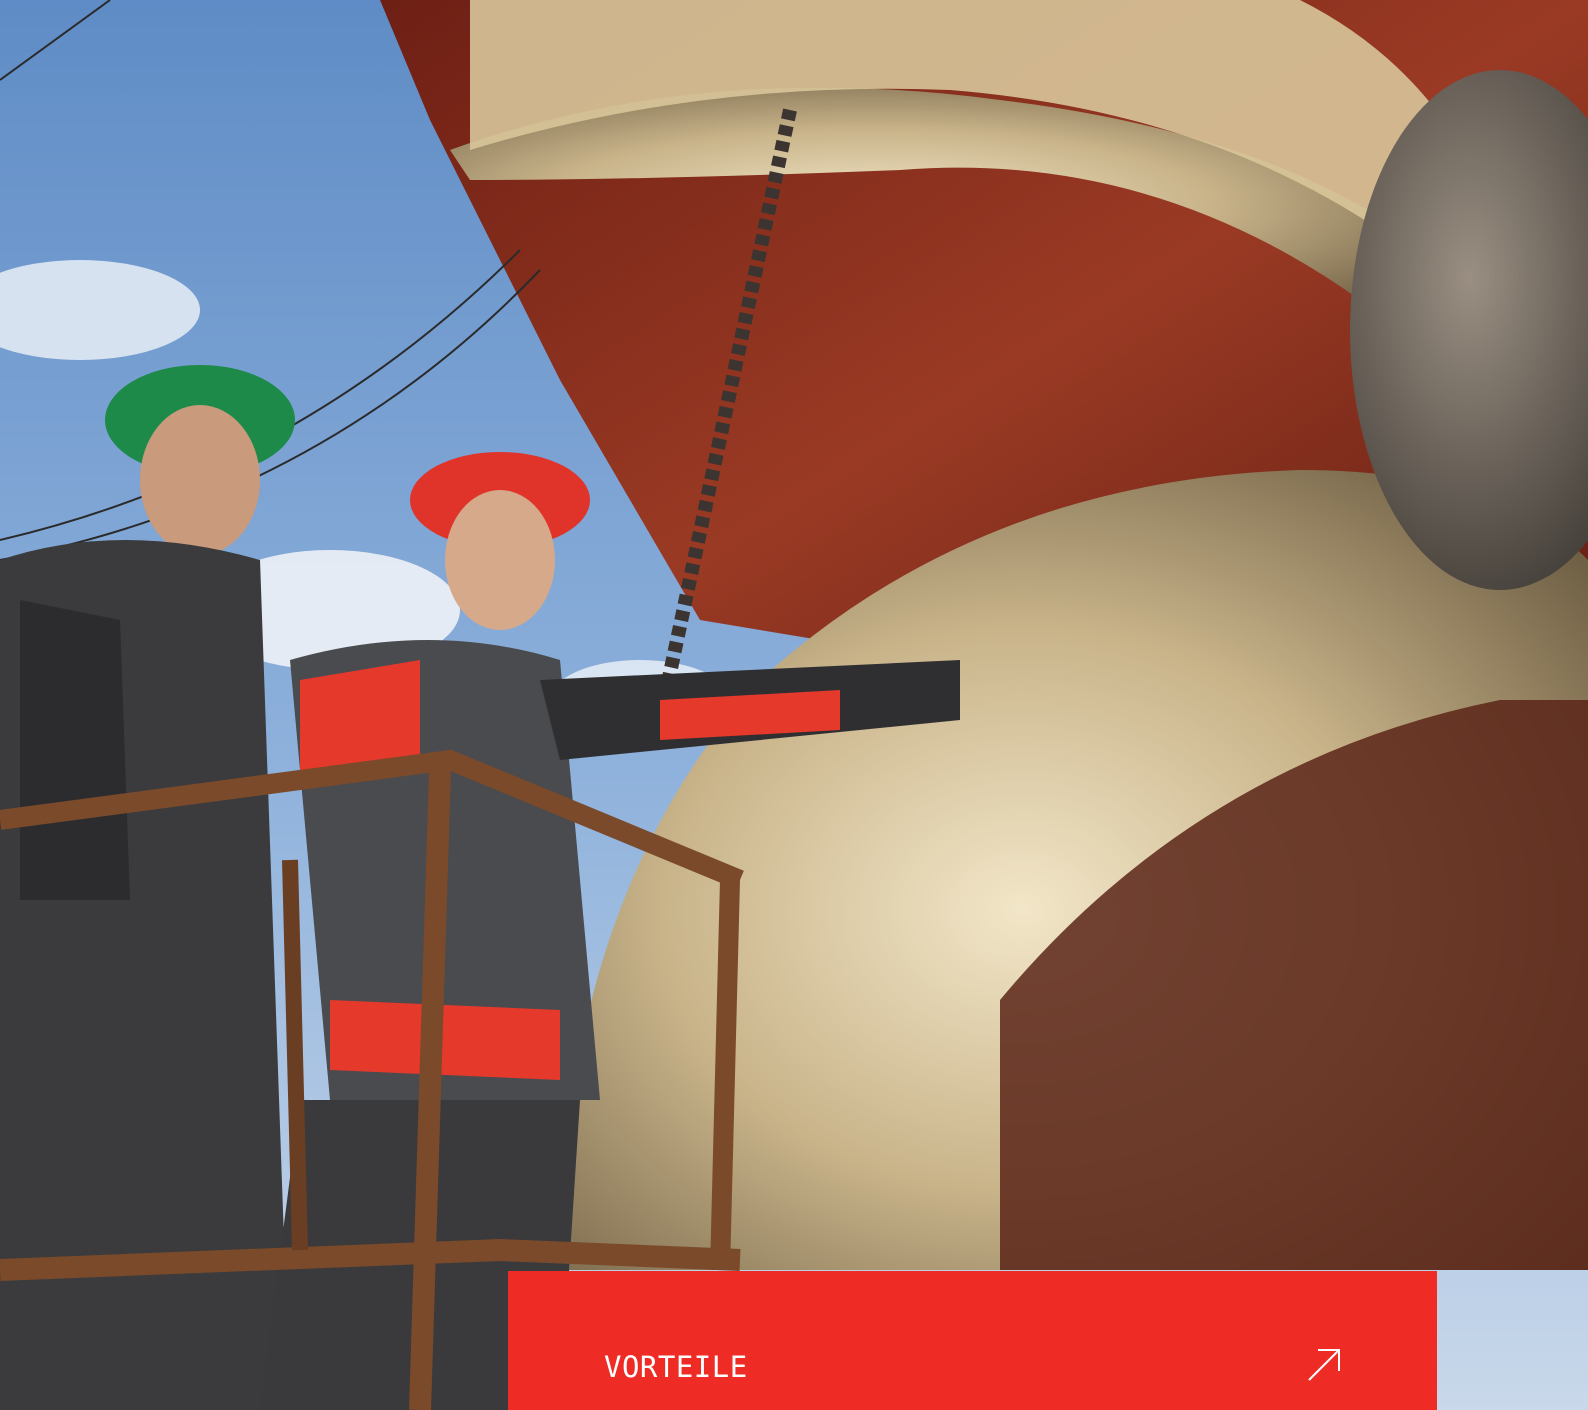 Image resolution: width=1588 pixels, height=1410 pixels. What do you see at coordinates (1324, 1365) in the screenshot?
I see `arrow-up-right-icon` at bounding box center [1324, 1365].